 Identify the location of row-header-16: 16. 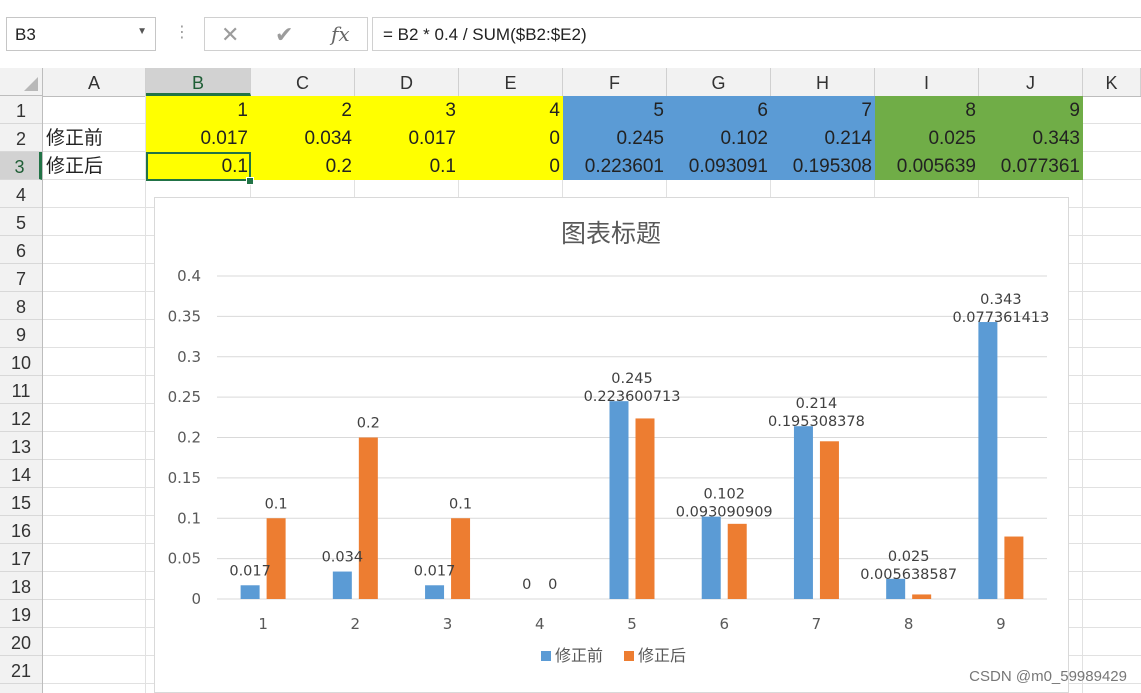
(21, 530).